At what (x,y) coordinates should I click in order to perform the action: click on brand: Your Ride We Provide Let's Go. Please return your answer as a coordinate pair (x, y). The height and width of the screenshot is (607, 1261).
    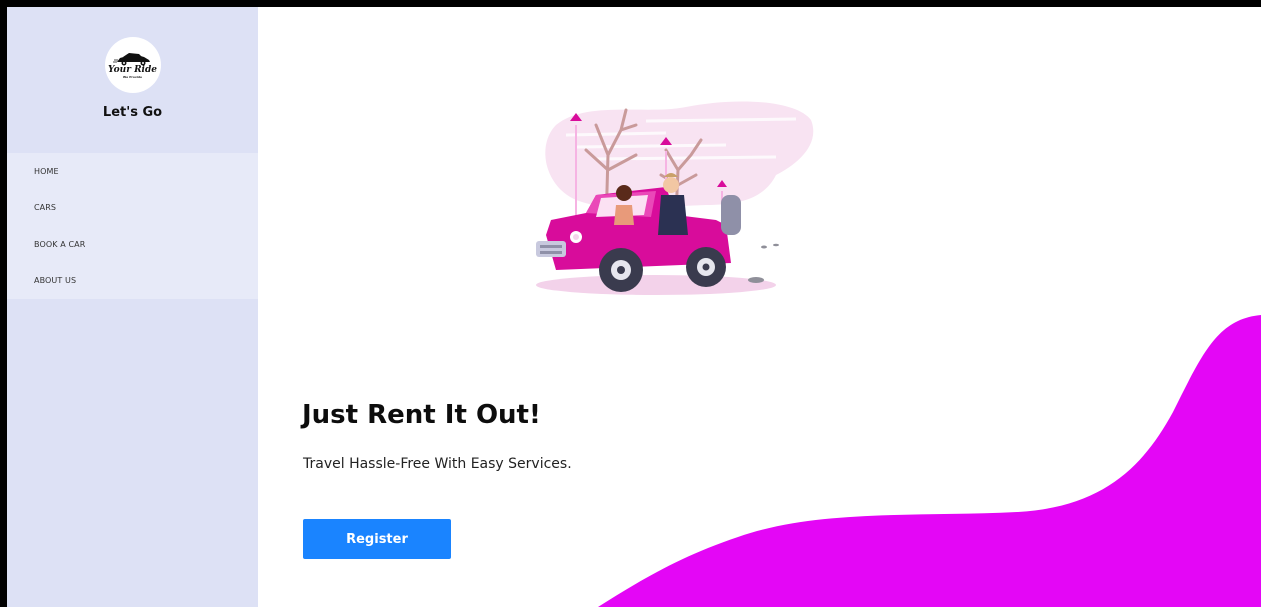
    Looking at the image, I should click on (132, 80).